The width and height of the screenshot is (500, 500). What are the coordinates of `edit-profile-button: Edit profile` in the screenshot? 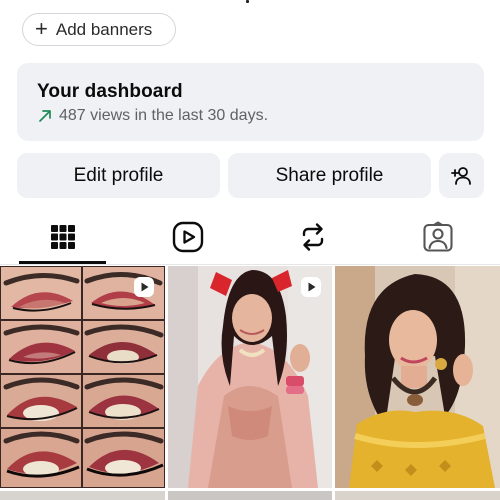 It's located at (118, 175).